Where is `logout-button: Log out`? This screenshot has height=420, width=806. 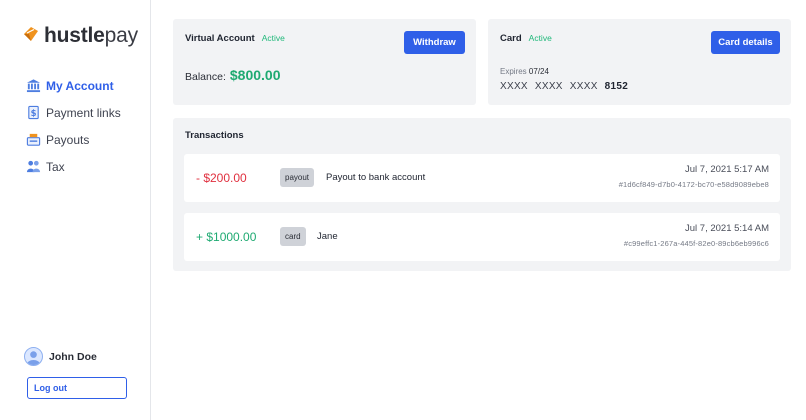 logout-button: Log out is located at coordinates (77, 388).